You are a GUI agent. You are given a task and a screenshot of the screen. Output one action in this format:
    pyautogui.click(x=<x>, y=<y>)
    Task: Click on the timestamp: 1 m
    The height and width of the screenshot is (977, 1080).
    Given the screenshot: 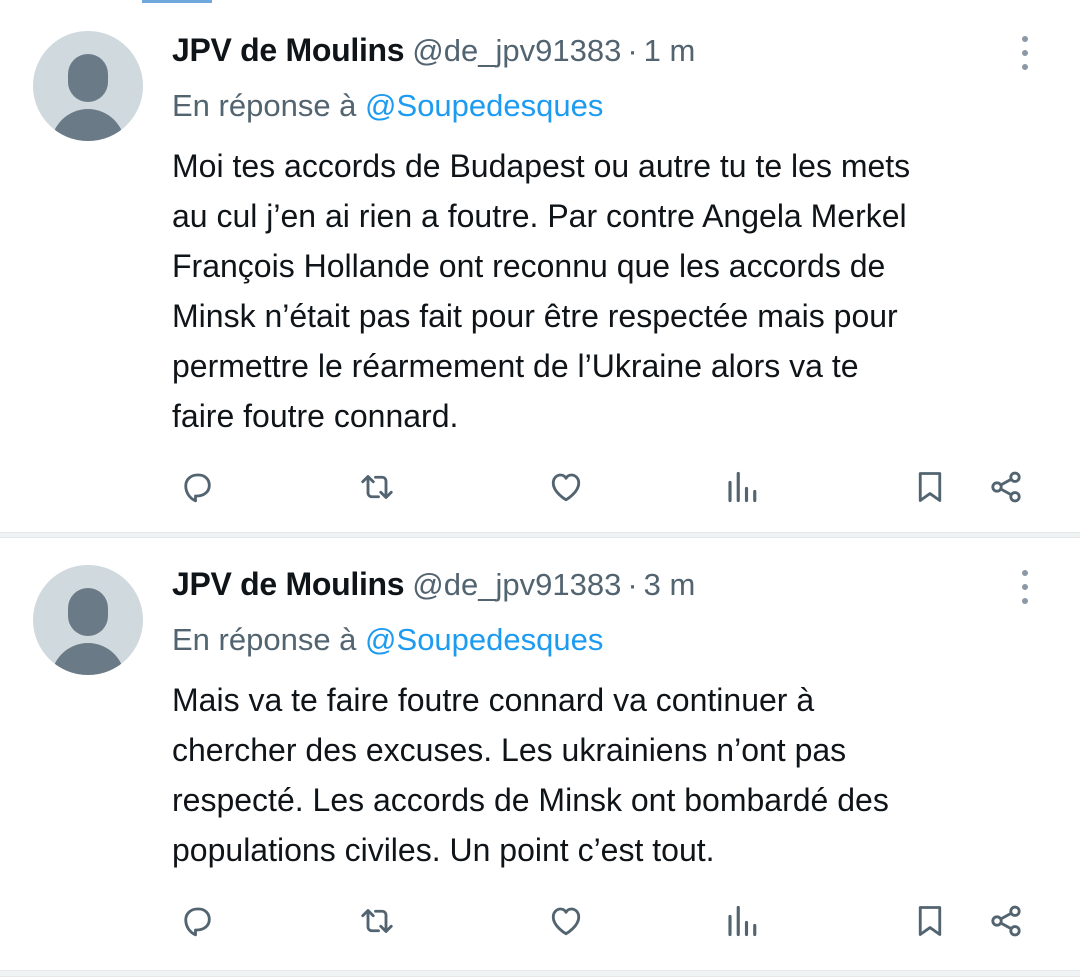 What is the action you would take?
    pyautogui.click(x=670, y=50)
    